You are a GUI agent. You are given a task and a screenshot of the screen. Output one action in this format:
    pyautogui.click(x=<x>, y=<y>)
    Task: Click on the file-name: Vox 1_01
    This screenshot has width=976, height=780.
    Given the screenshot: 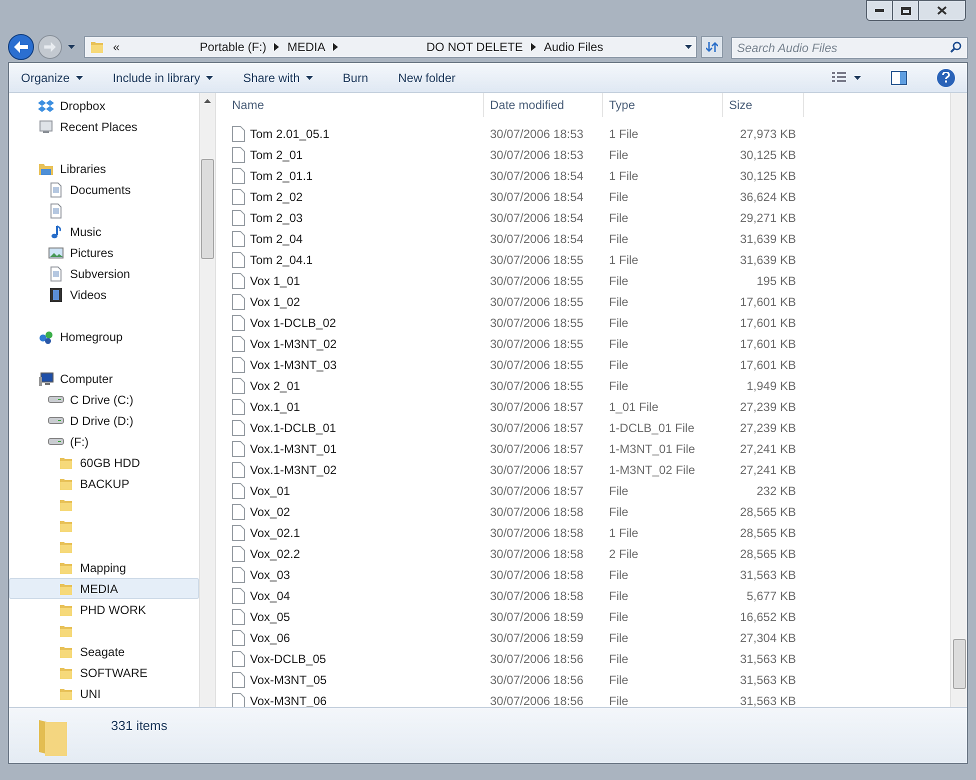 What is the action you would take?
    pyautogui.click(x=275, y=281)
    